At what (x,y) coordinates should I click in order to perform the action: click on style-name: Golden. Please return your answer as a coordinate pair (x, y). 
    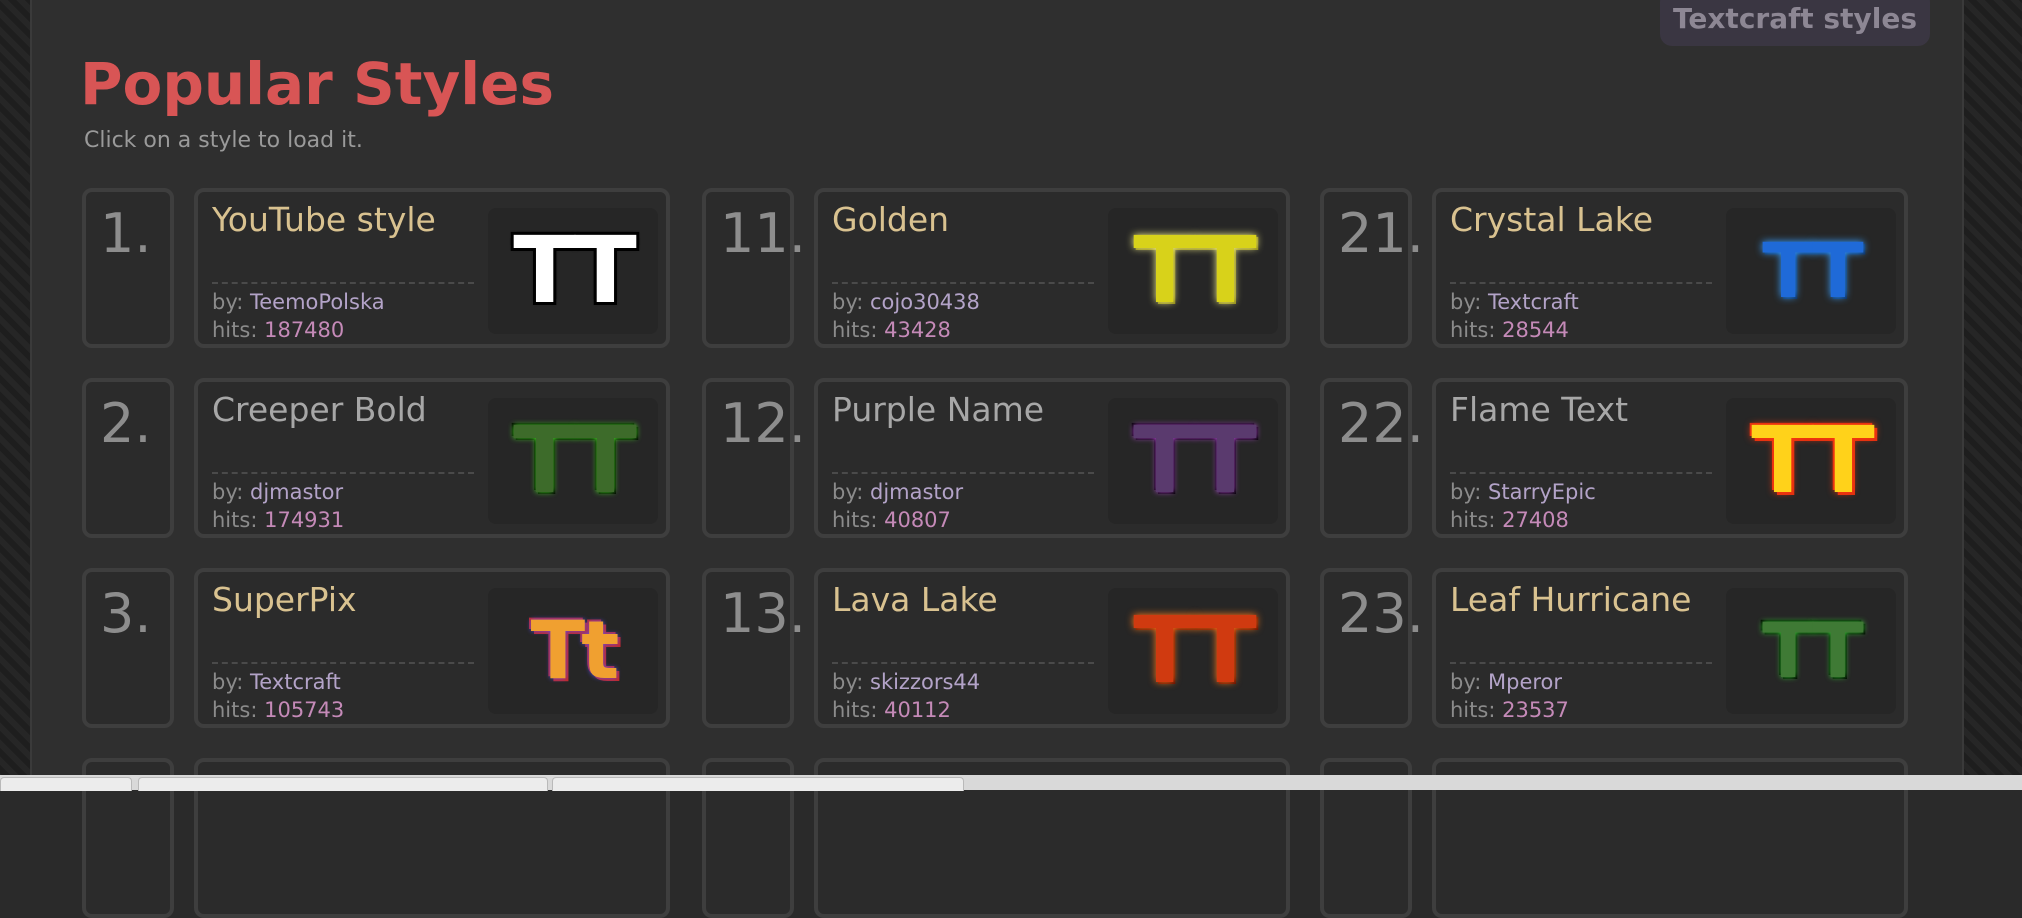
    Looking at the image, I should click on (891, 219).